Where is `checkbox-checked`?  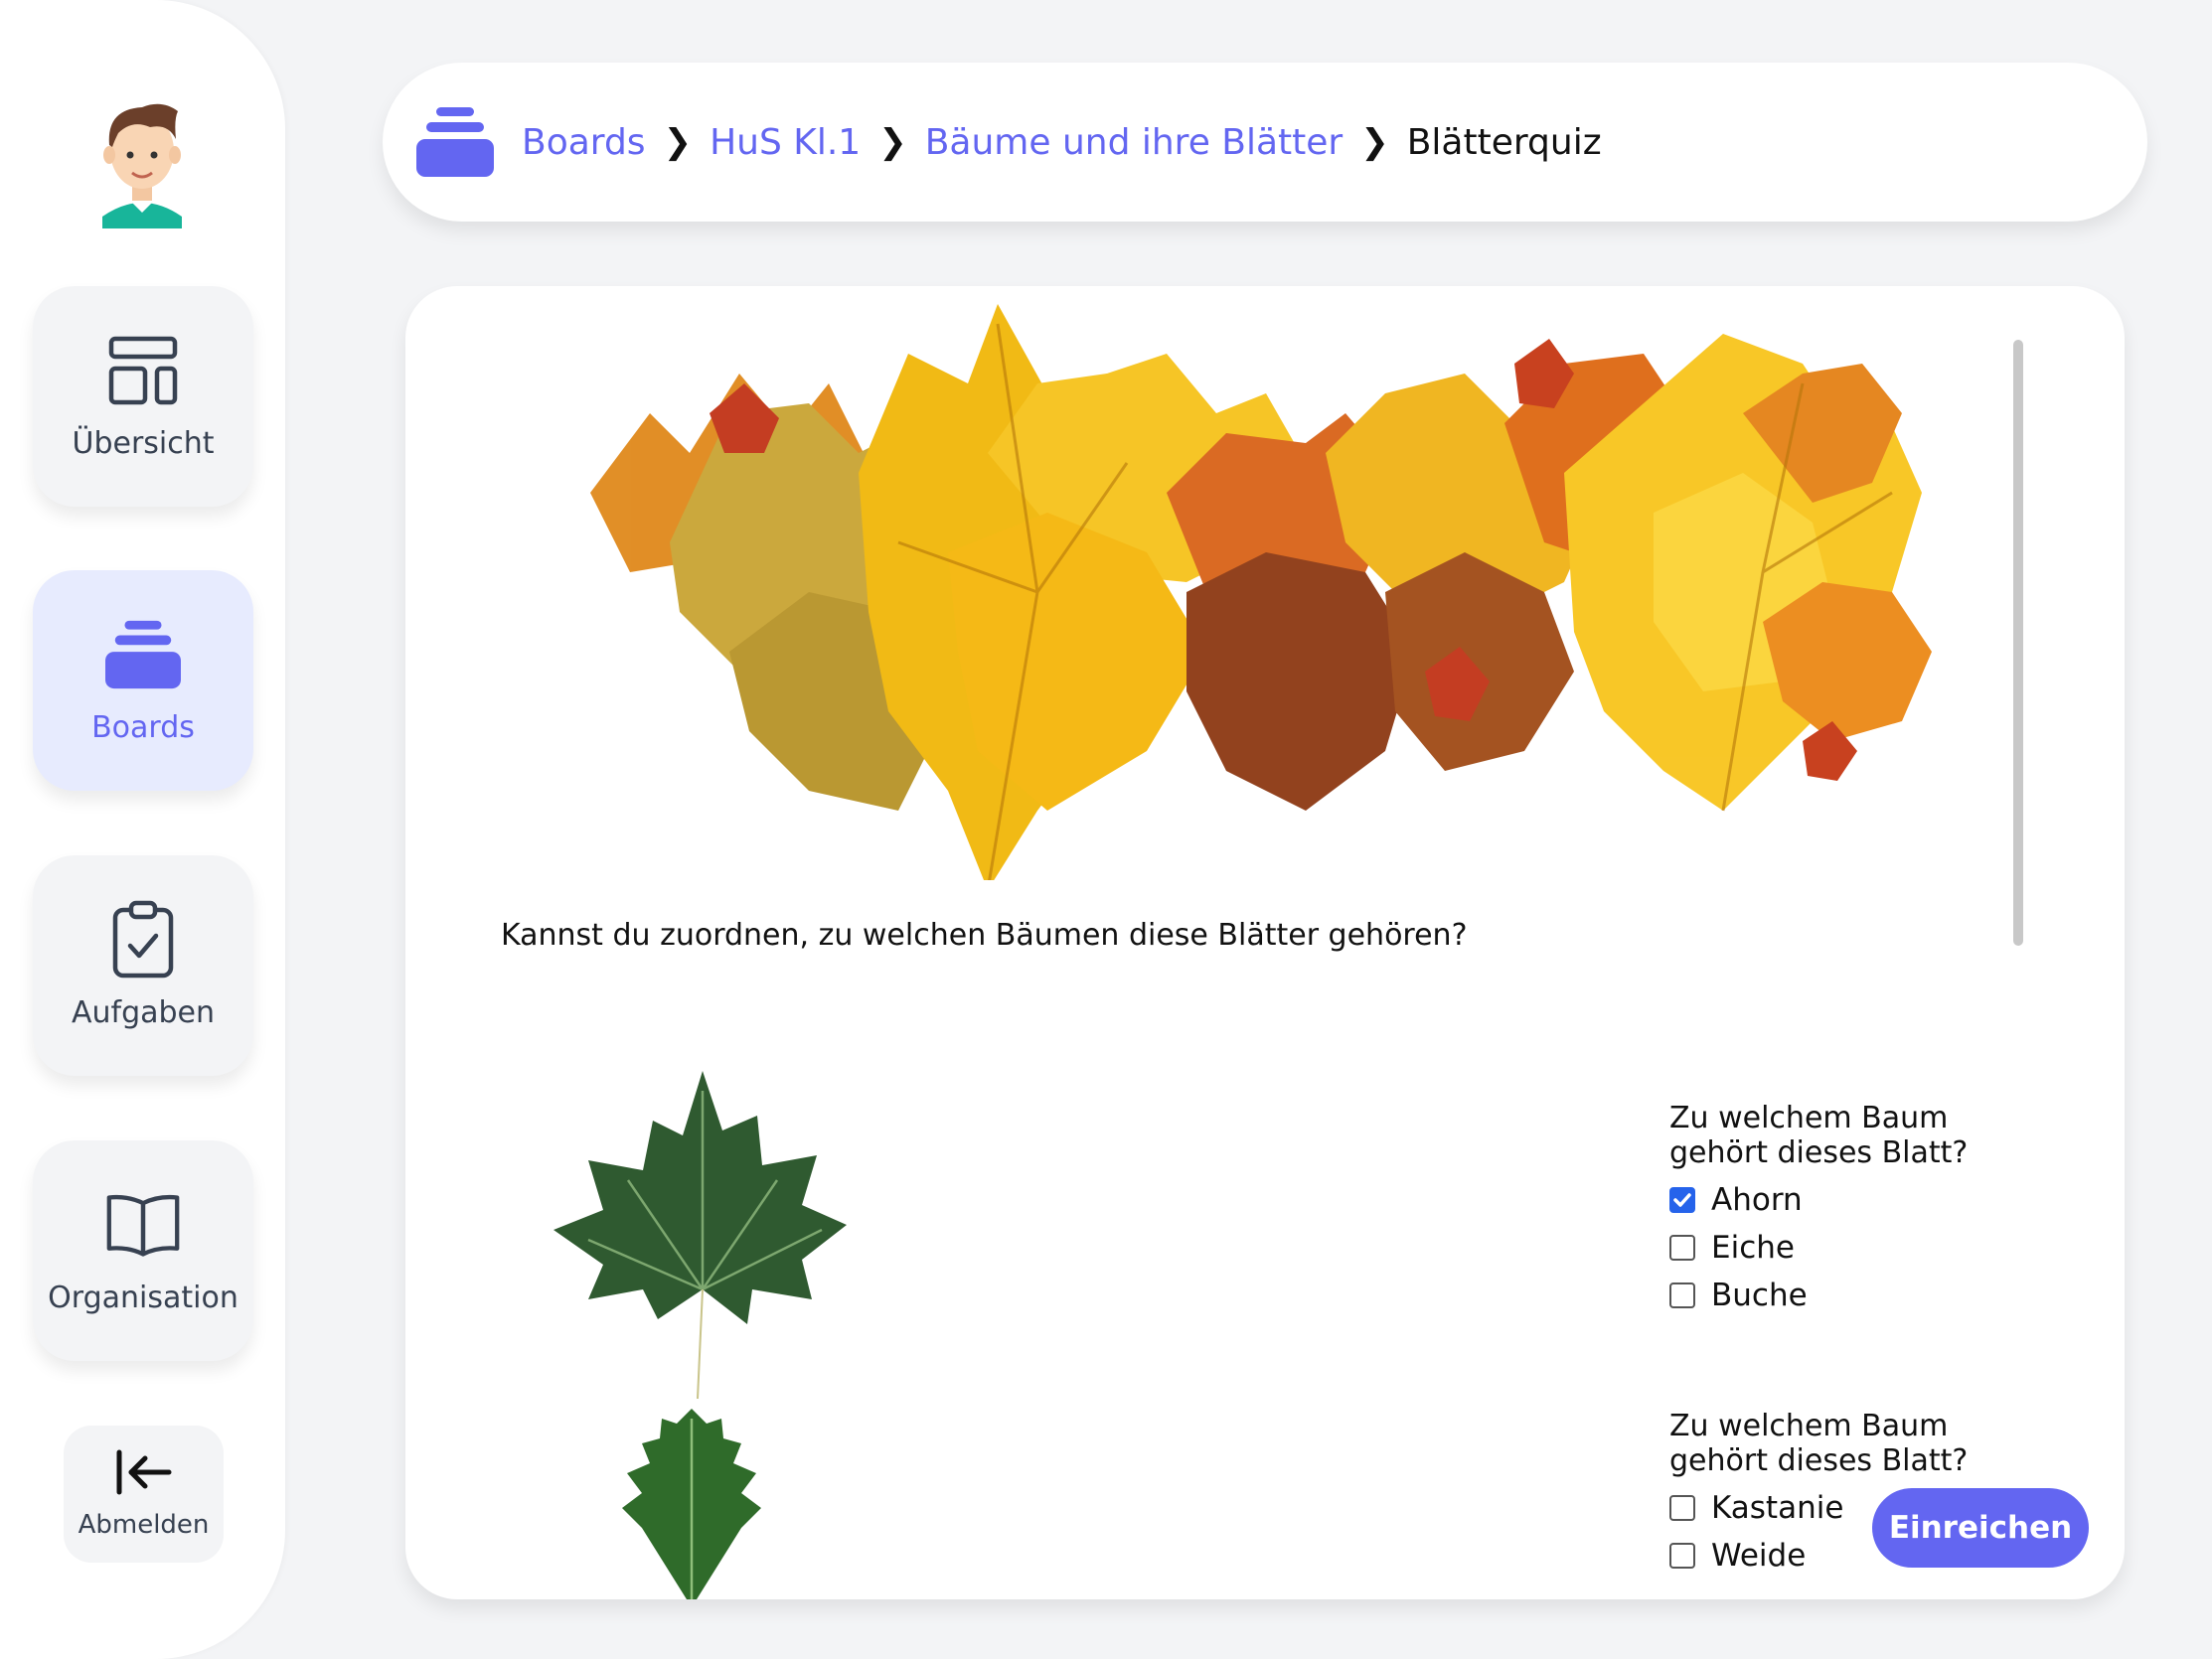 checkbox-checked is located at coordinates (1682, 1200).